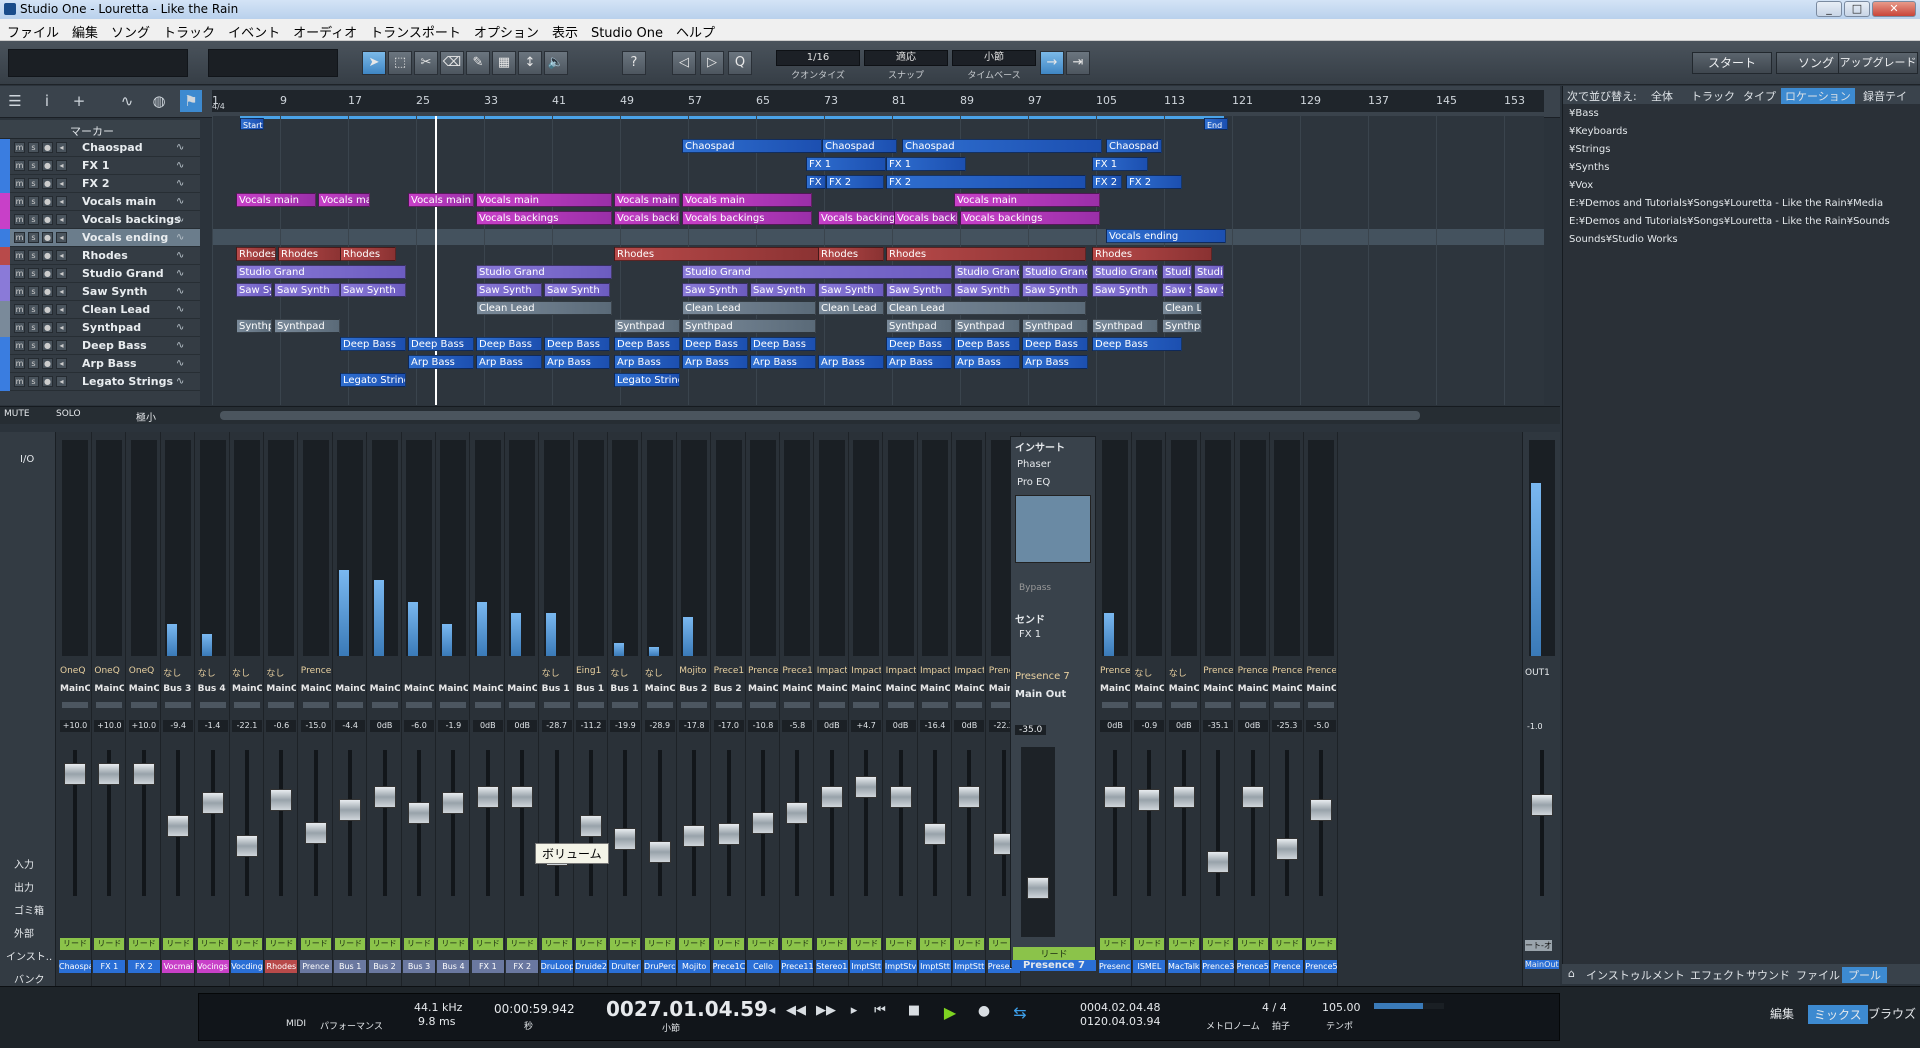  Describe the element at coordinates (1584, 113) in the screenshot. I see `browser-folder: ¥Bass` at that location.